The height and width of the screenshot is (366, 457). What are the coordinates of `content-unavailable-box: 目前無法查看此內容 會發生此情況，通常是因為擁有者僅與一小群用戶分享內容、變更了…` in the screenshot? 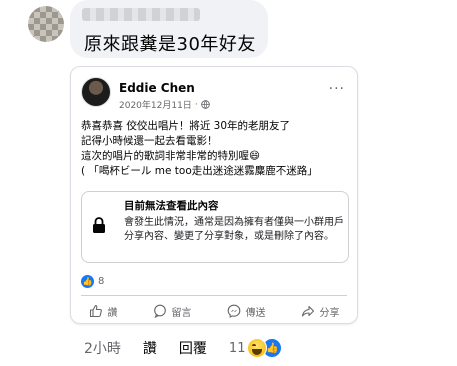 It's located at (215, 227).